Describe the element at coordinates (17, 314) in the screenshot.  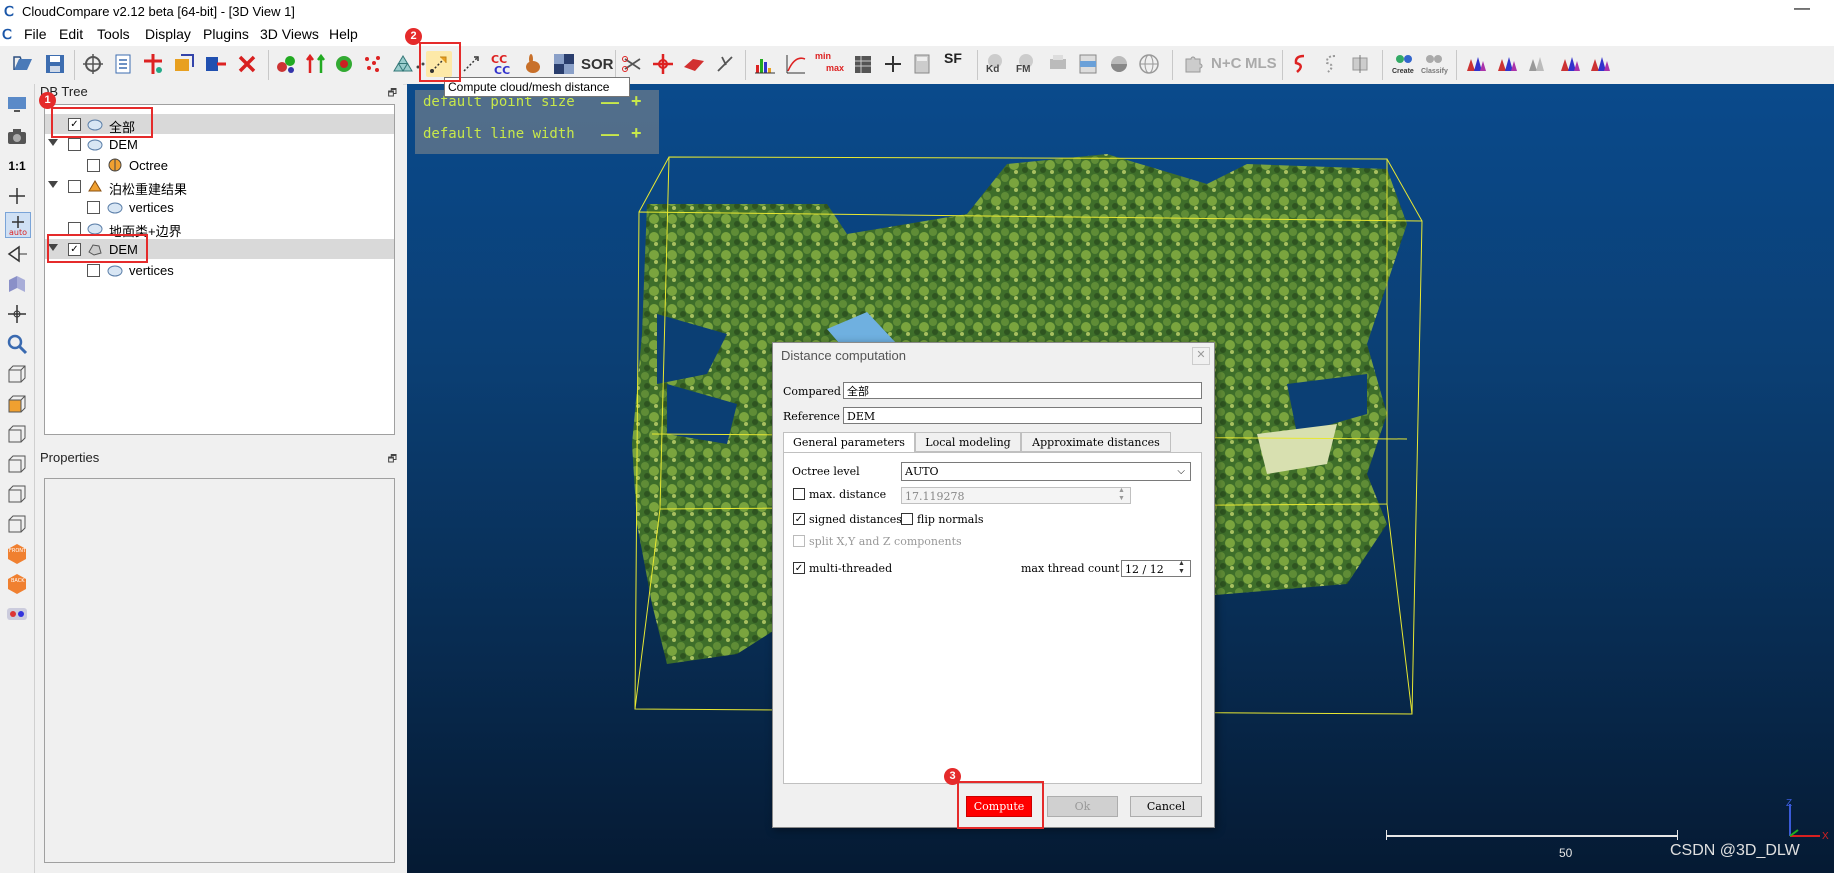
I see `move-icon` at that location.